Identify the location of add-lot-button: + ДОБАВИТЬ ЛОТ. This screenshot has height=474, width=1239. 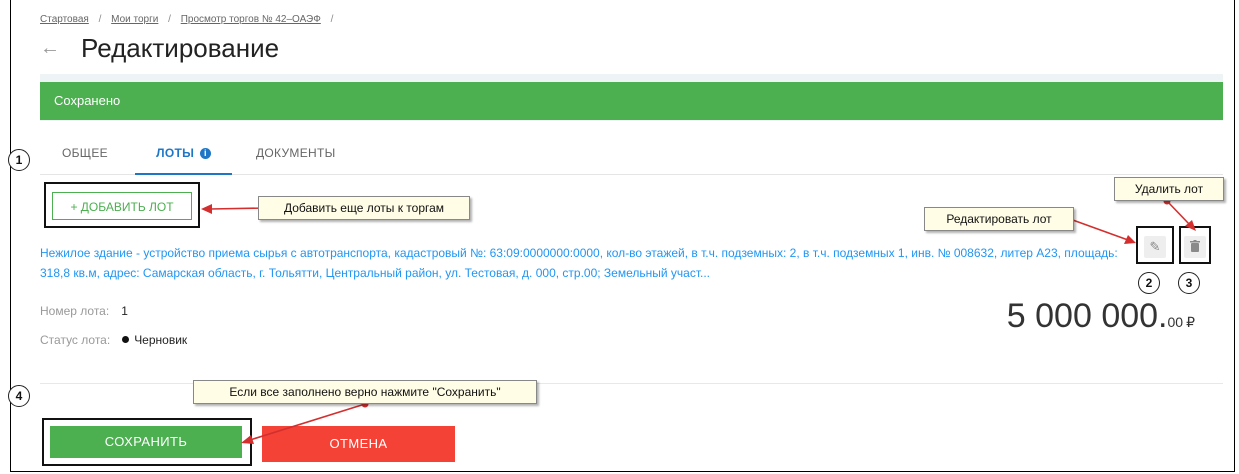
(122, 206).